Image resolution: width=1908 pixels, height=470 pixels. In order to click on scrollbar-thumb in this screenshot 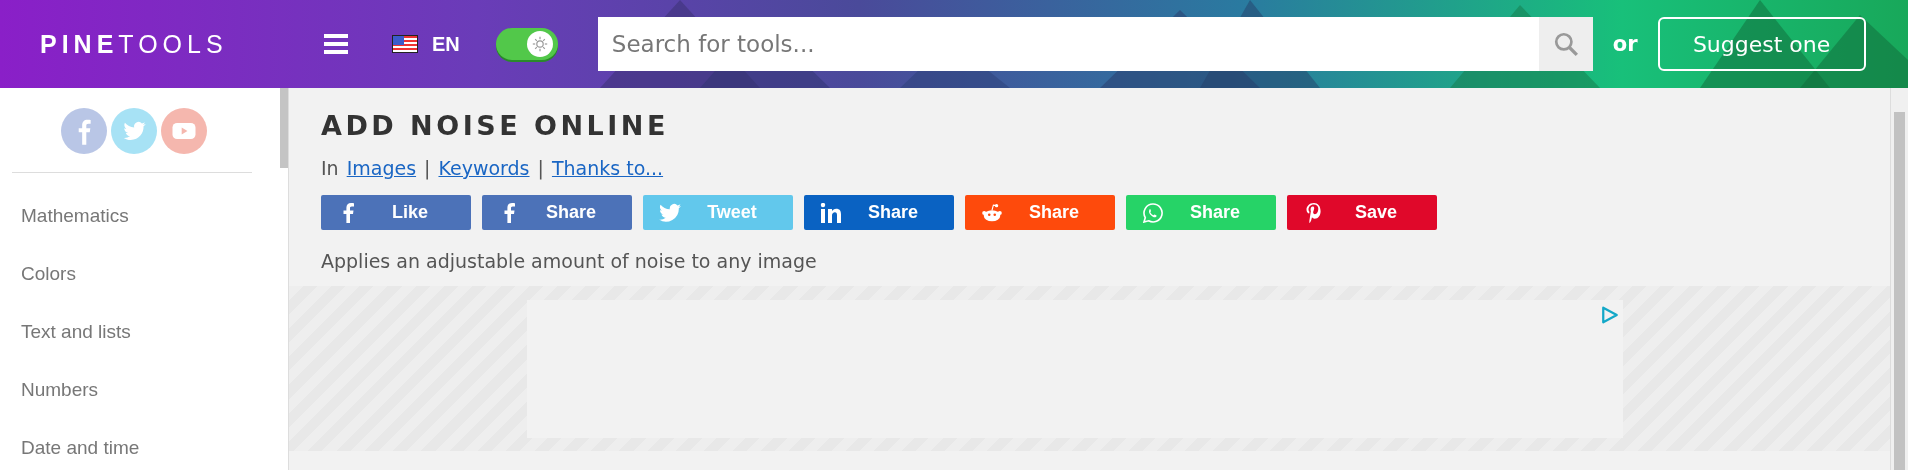, I will do `click(284, 128)`.